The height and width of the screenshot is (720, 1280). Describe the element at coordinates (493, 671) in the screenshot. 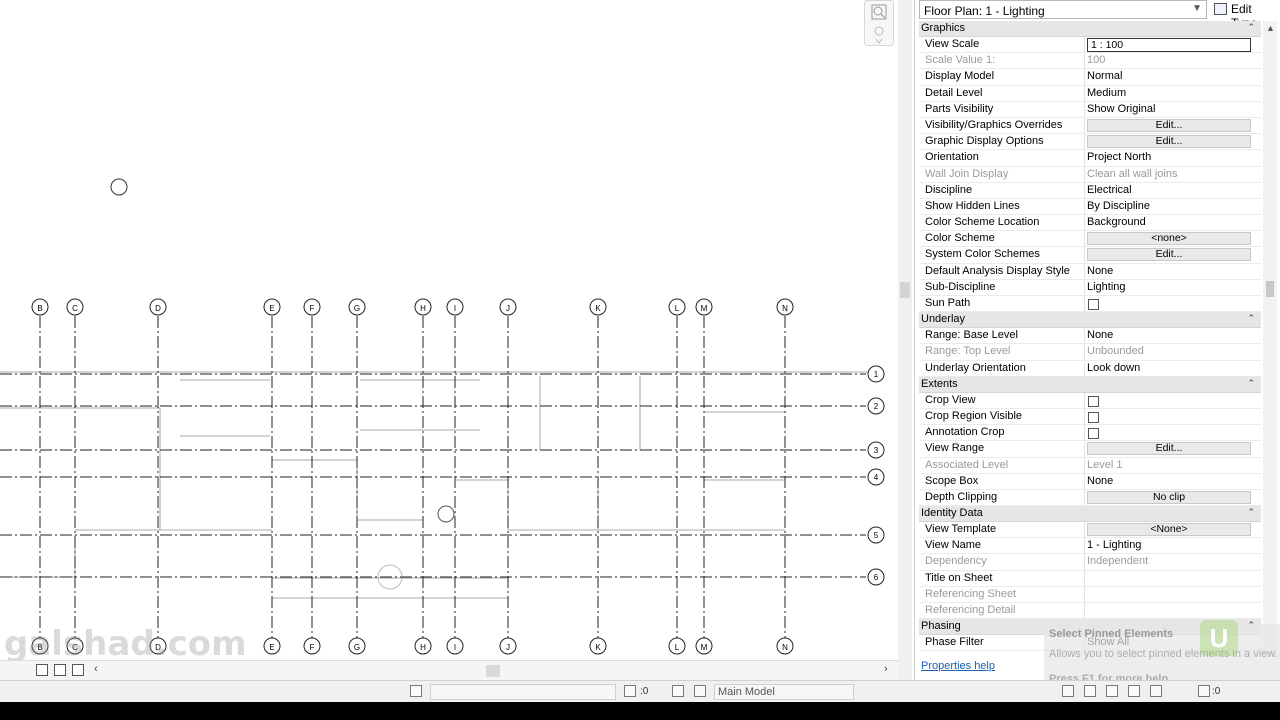

I see `horizontal-scroll-thumb` at that location.